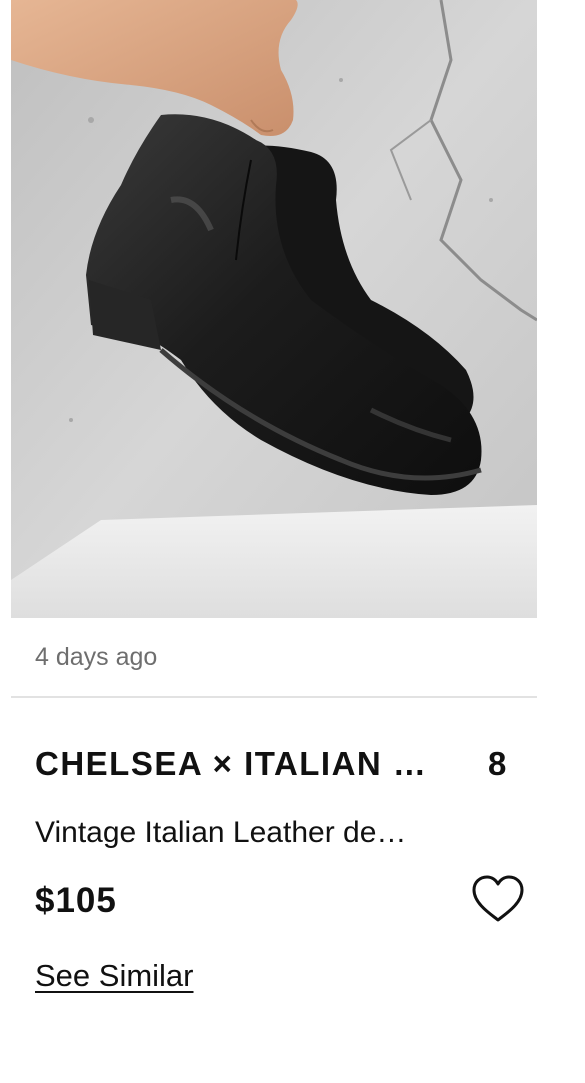 Image resolution: width=585 pixels, height=1083 pixels. What do you see at coordinates (497, 763) in the screenshot?
I see `size-label: 8` at bounding box center [497, 763].